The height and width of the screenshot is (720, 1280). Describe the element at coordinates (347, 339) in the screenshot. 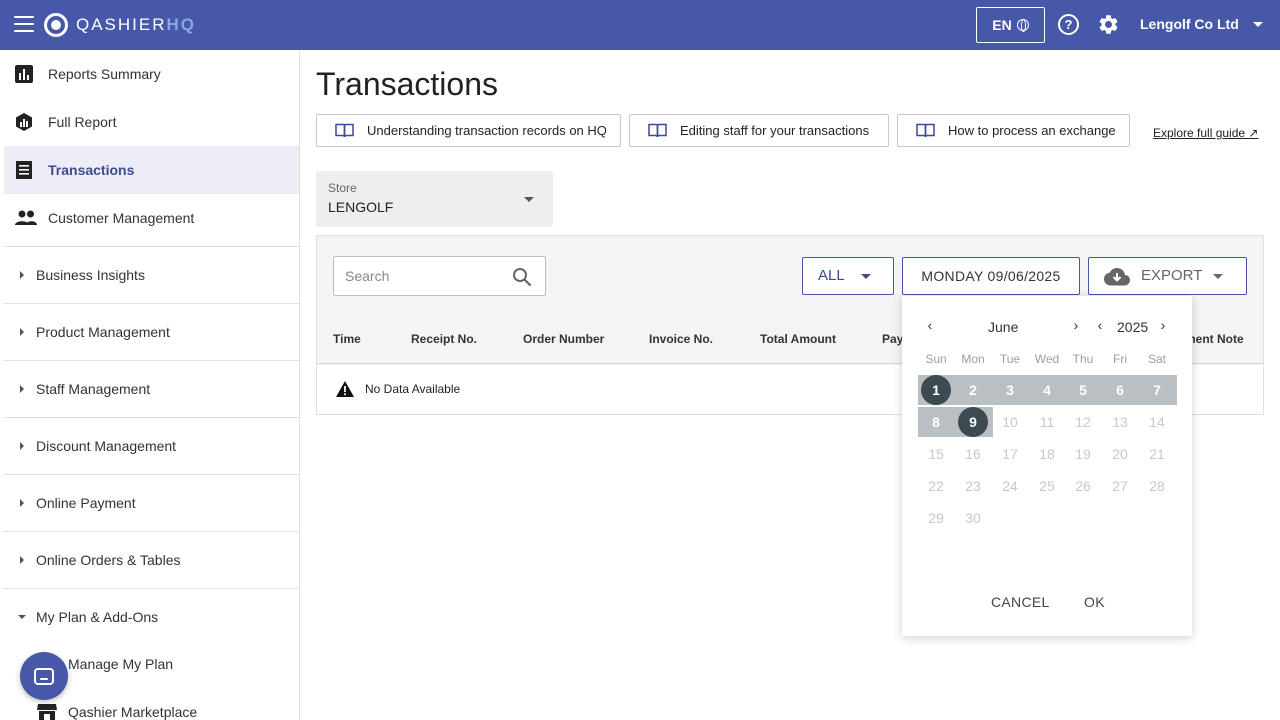

I see `column-header-time: Time` at that location.